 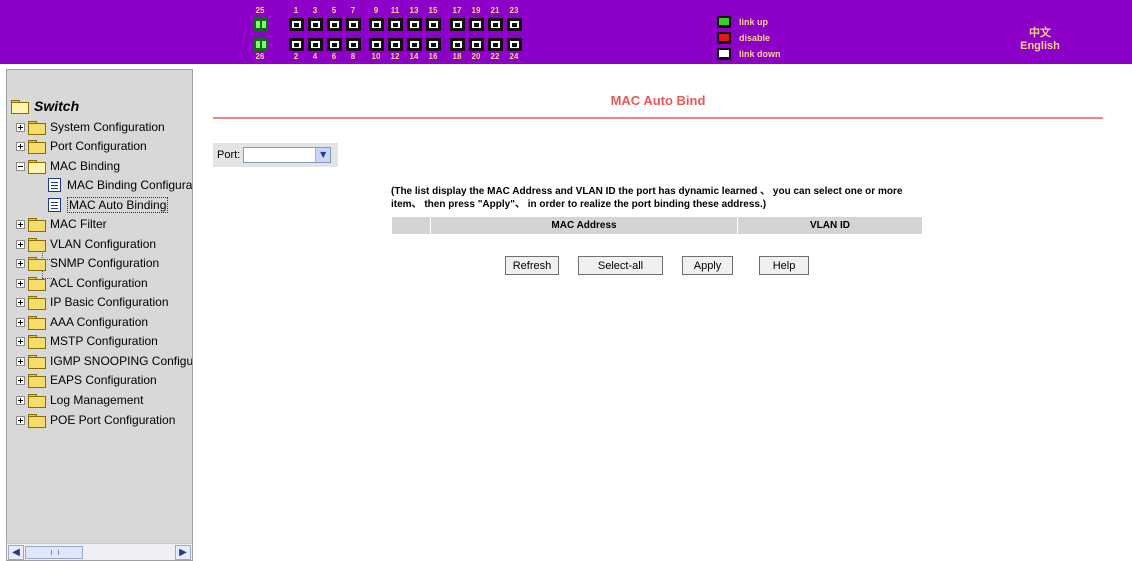 I want to click on port-number-2: 2, so click(x=296, y=56).